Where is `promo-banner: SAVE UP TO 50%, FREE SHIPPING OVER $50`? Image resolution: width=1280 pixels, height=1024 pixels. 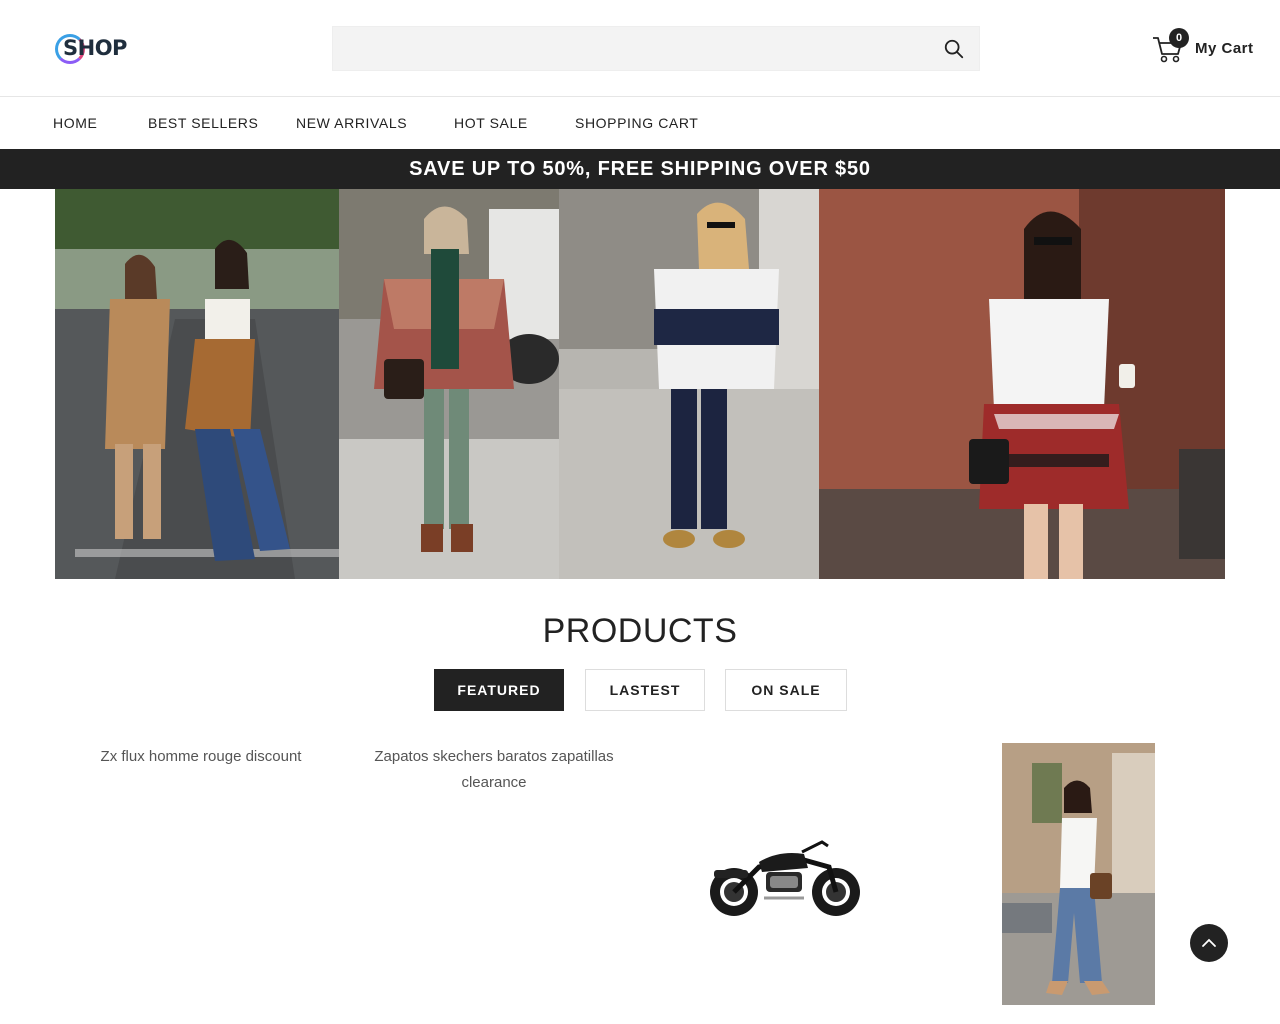
promo-banner: SAVE UP TO 50%, FREE SHIPPING OVER $50 is located at coordinates (640, 169).